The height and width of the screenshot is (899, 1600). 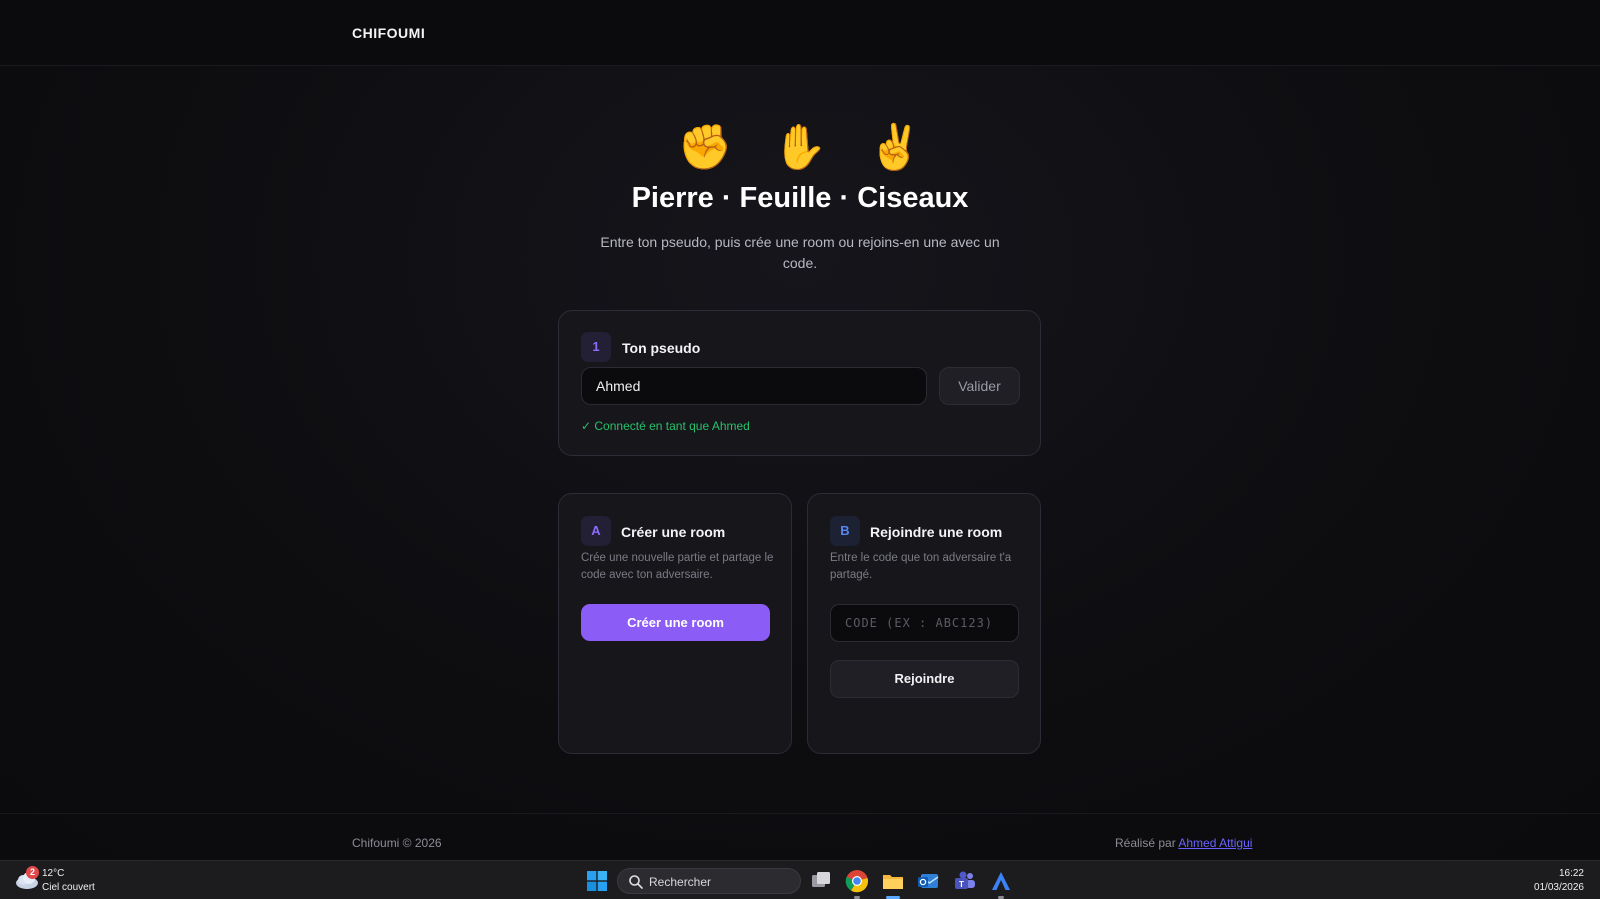 I want to click on connection-status: ✓ Connecté en tant que Ahmed, so click(x=665, y=426).